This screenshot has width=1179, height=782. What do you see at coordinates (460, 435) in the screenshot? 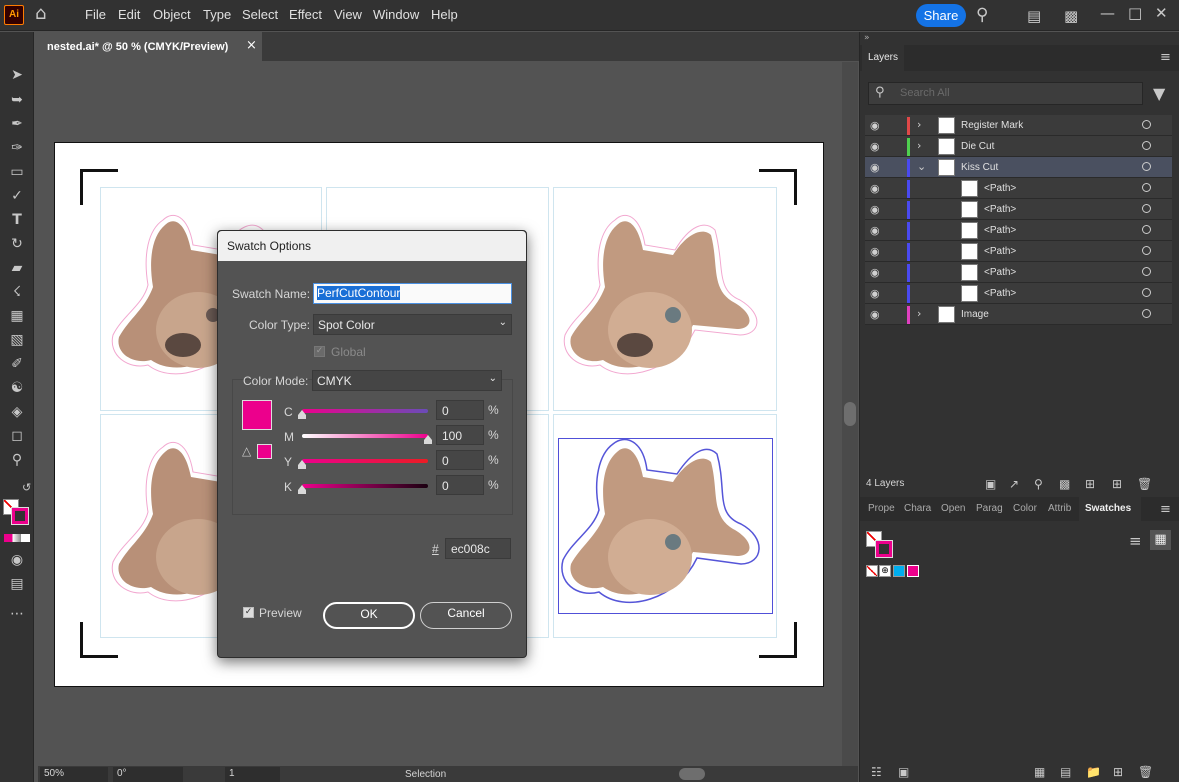
I see `magenta-input: 100` at bounding box center [460, 435].